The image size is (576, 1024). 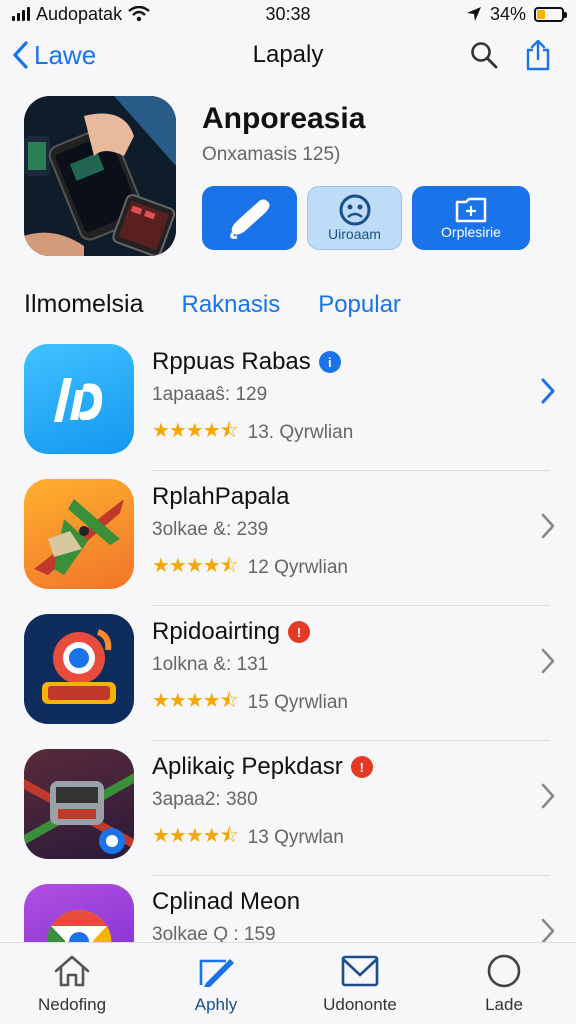 What do you see at coordinates (504, 971) in the screenshot?
I see `circle-icon` at bounding box center [504, 971].